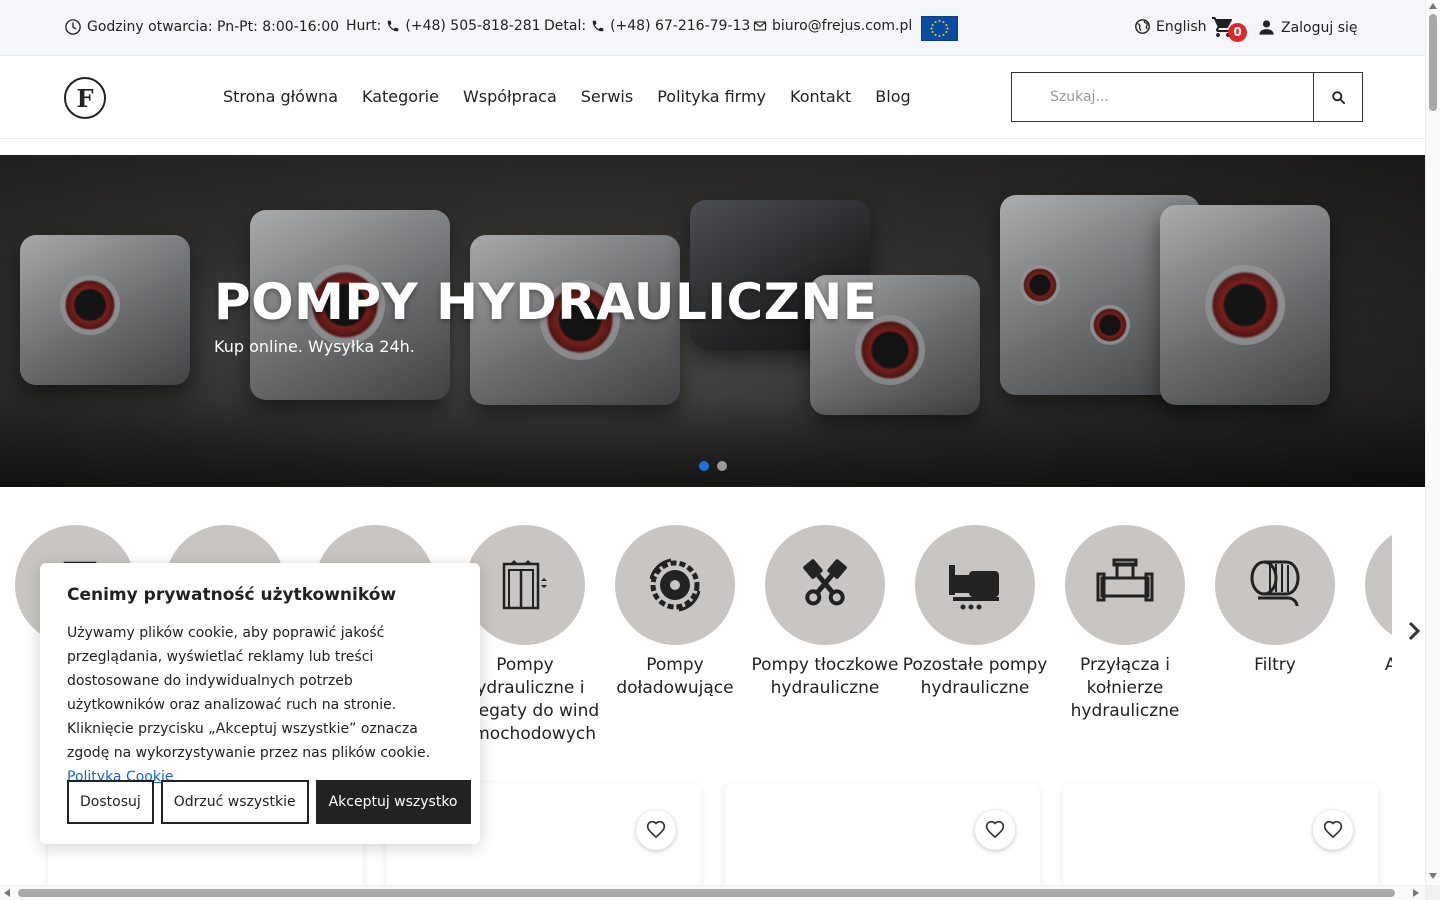 The width and height of the screenshot is (1440, 900). What do you see at coordinates (607, 96) in the screenshot?
I see `nav-service: Serwis` at bounding box center [607, 96].